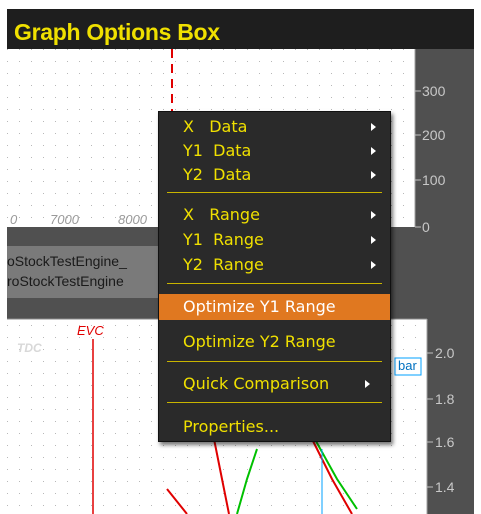 This screenshot has width=481, height=514. I want to click on evc-marker-label: EVC, so click(90, 330).